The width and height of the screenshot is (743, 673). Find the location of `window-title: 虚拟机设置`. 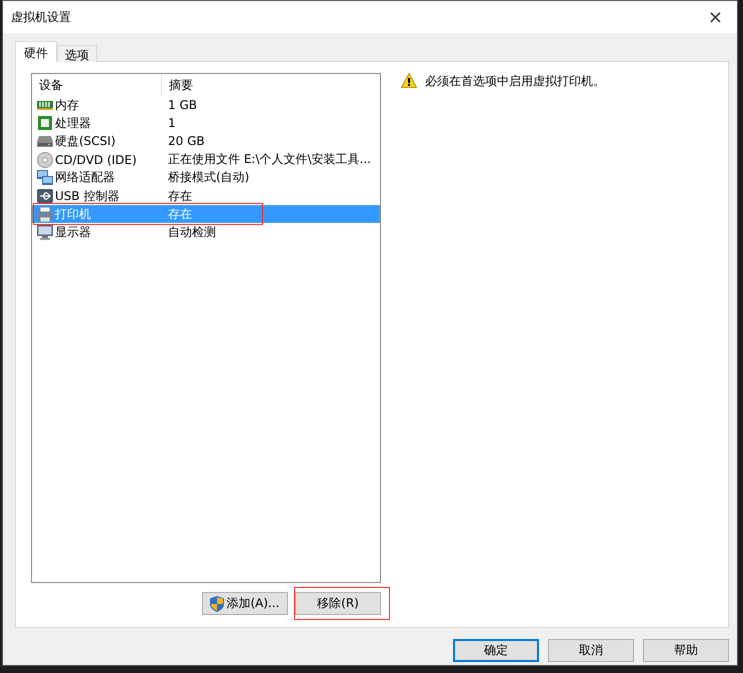

window-title: 虚拟机设置 is located at coordinates (41, 17).